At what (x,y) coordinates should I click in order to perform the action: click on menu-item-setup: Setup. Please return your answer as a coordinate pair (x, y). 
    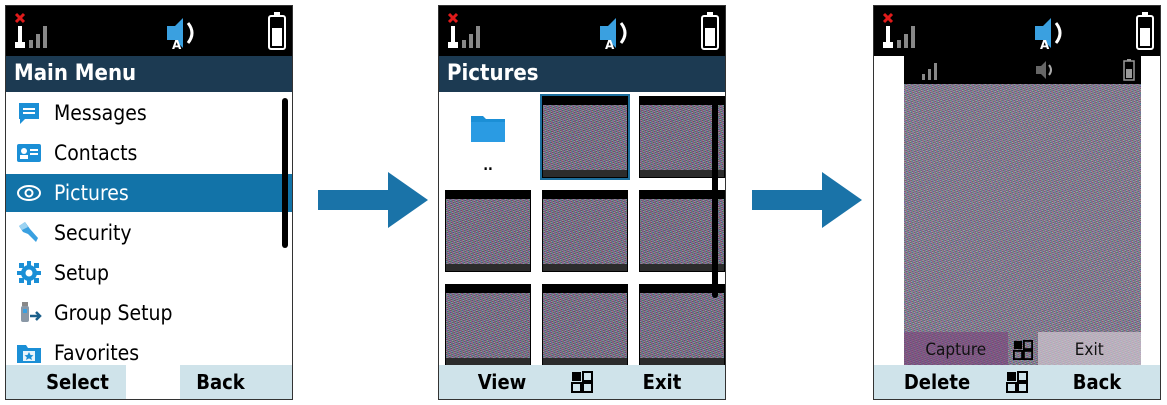
    Looking at the image, I should click on (149, 273).